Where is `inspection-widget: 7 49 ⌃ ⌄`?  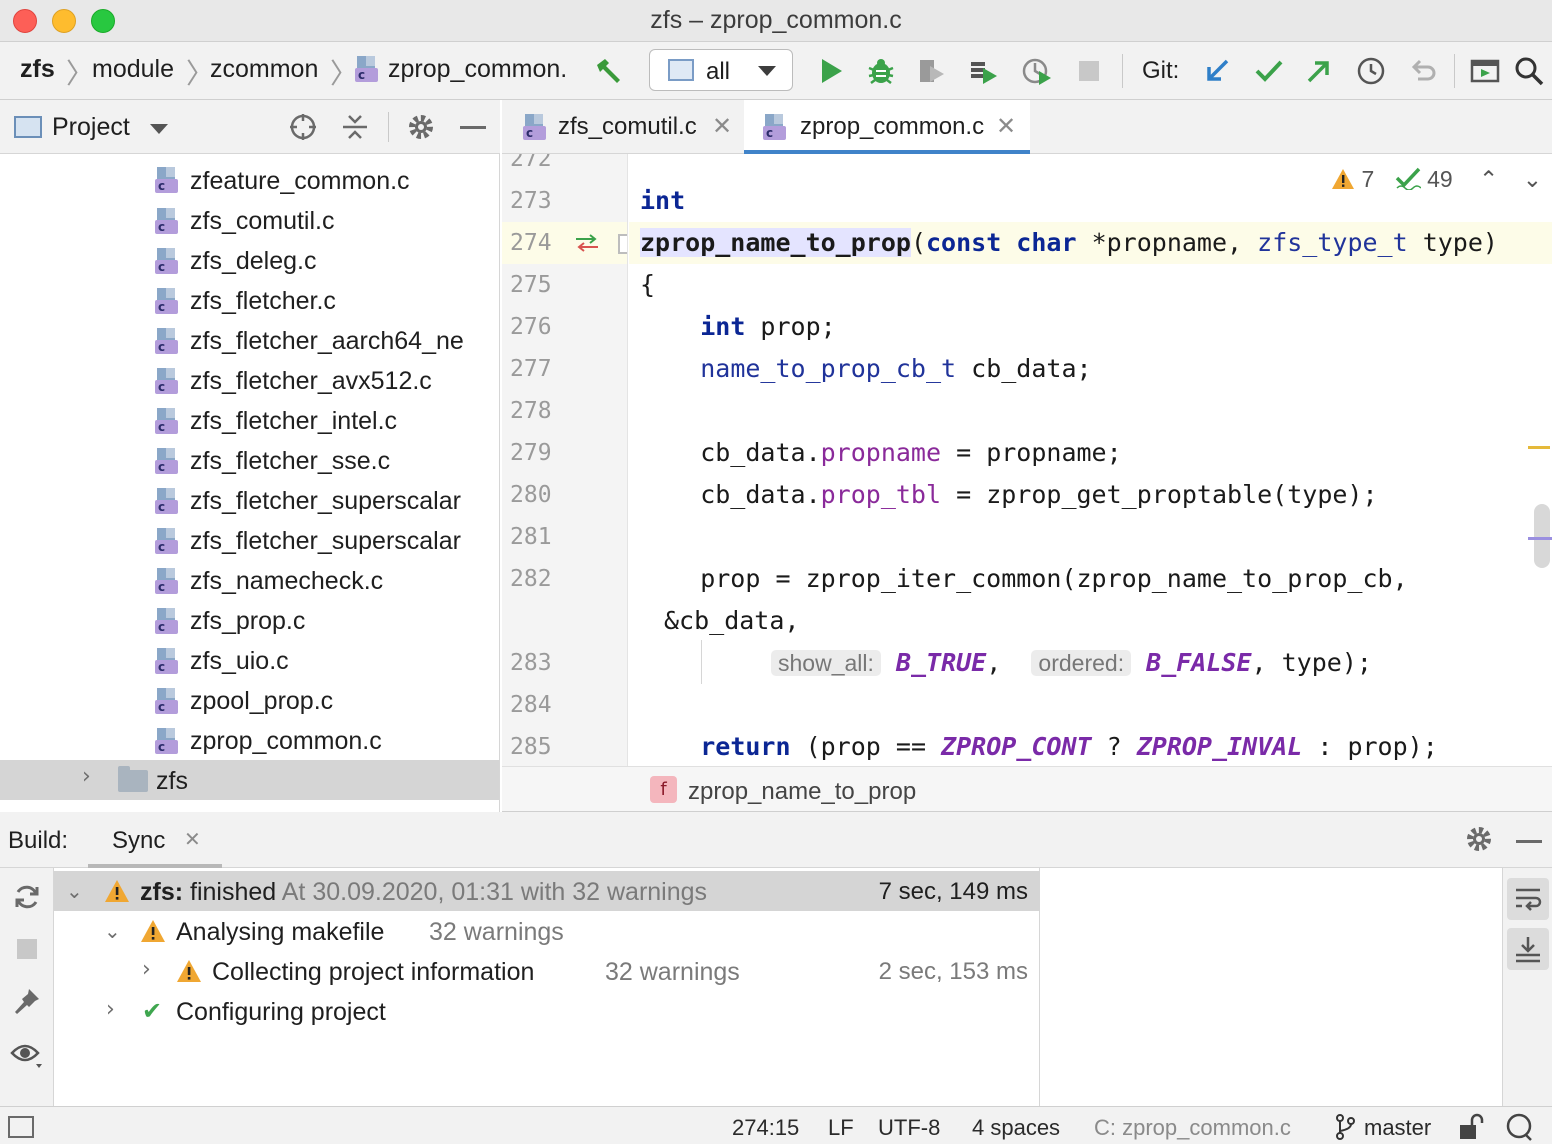
inspection-widget: 7 49 ⌃ ⌄ is located at coordinates (1436, 181).